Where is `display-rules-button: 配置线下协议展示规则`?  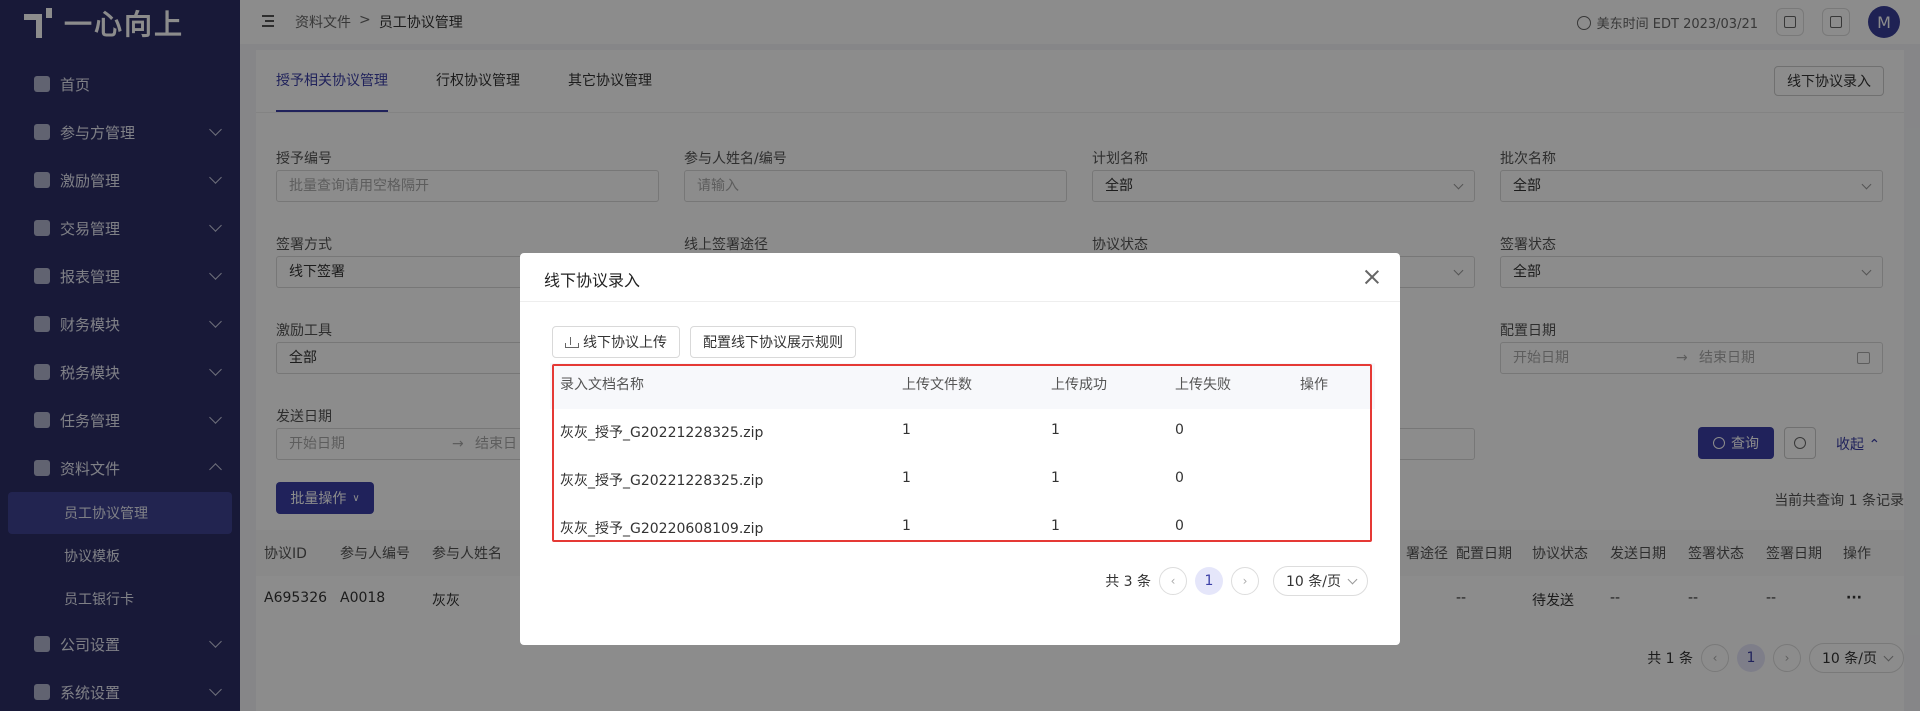
display-rules-button: 配置线下协议展示规则 is located at coordinates (773, 342).